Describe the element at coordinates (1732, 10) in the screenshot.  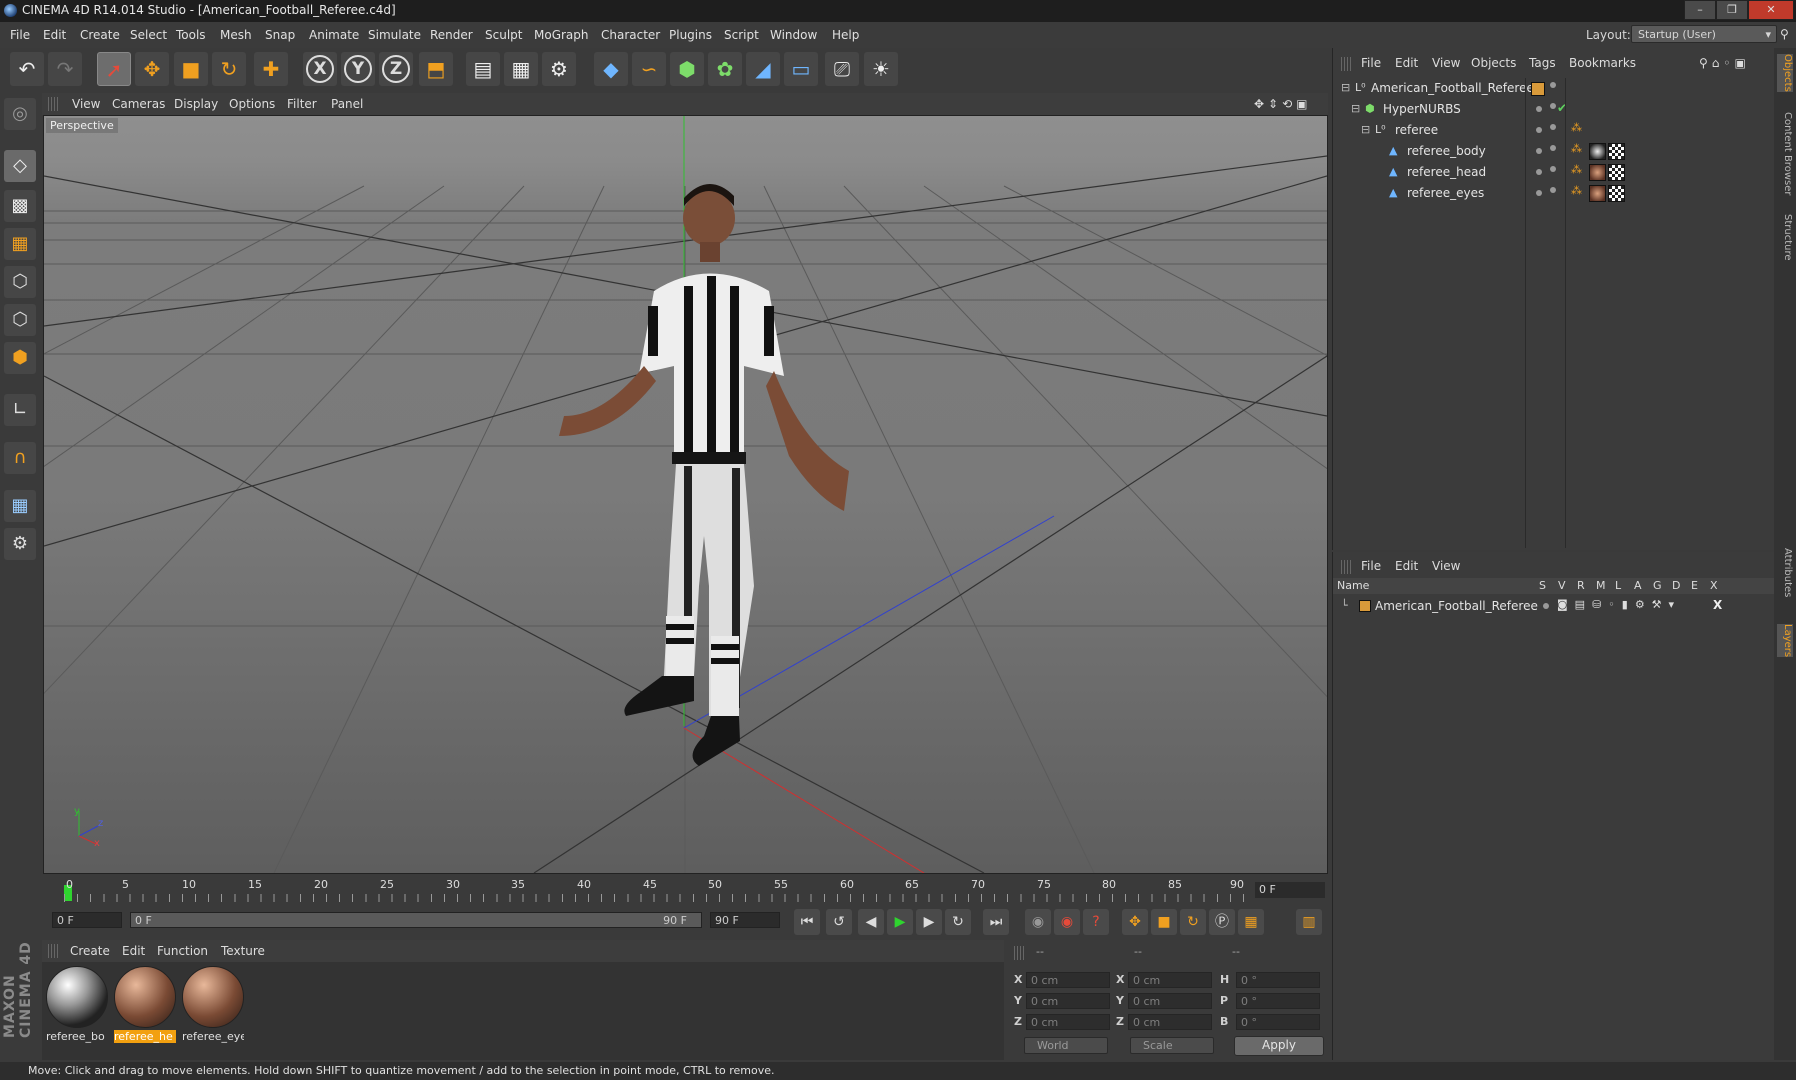
I see `maximize-button: ❐` at that location.